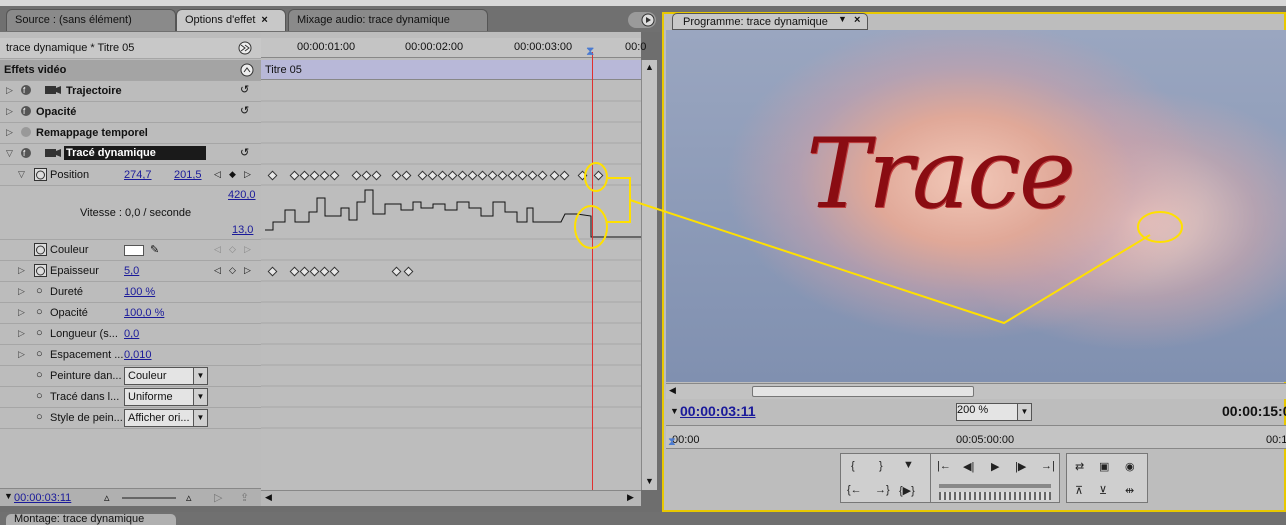 This screenshot has height=525, width=1286. Describe the element at coordinates (643, 518) in the screenshot. I see `bottom-tab-row: Montage: trace dynamique` at that location.